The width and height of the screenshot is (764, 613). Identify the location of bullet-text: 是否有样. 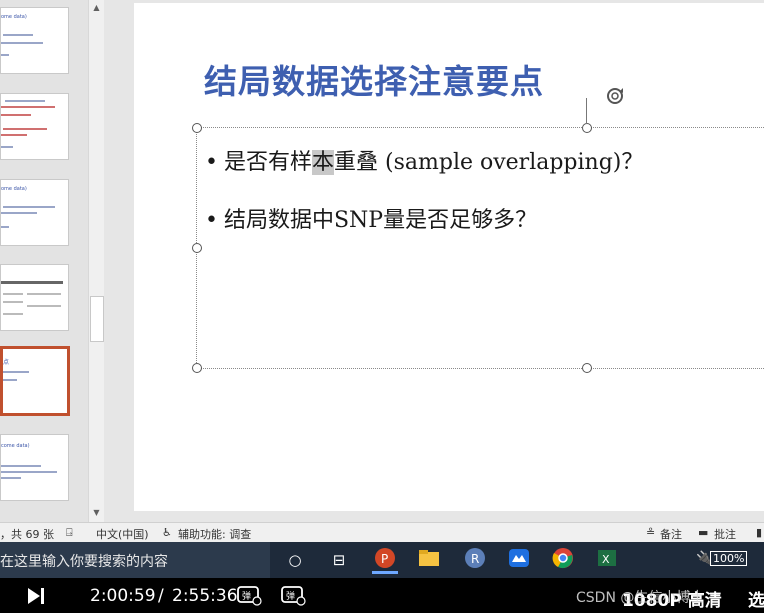
(267, 162).